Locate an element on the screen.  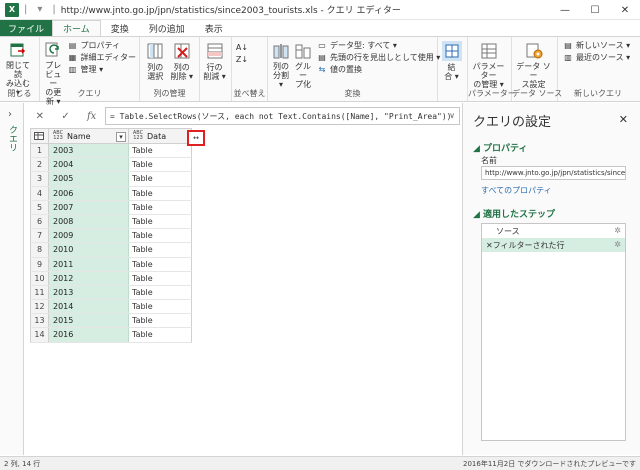
column-header-data: ABC 123 Data ↔ is located at coordinates (167, 137).